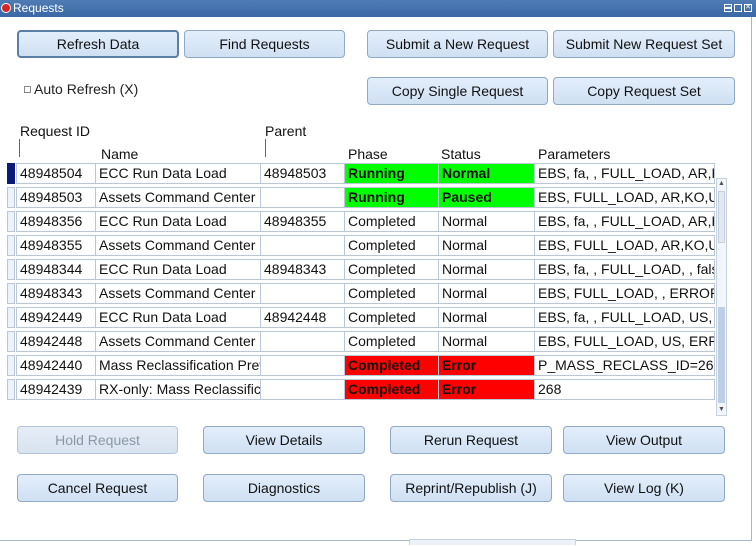 The image size is (756, 546). What do you see at coordinates (624, 269) in the screenshot?
I see `cell-parameters: EBS, fa, , FULL_LOAD, , false` at bounding box center [624, 269].